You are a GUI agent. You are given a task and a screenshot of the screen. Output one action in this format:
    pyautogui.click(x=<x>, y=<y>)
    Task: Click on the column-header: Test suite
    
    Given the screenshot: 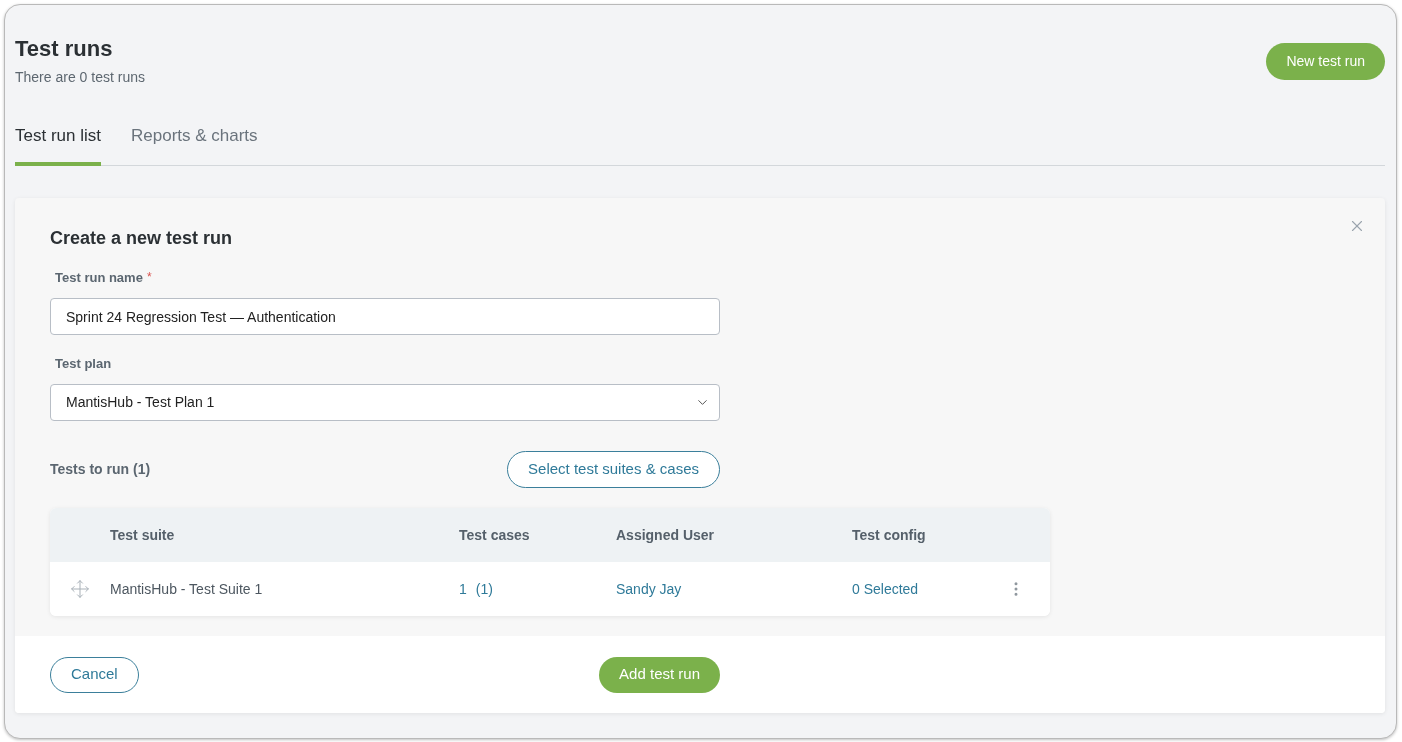 What is the action you would take?
    pyautogui.click(x=142, y=535)
    